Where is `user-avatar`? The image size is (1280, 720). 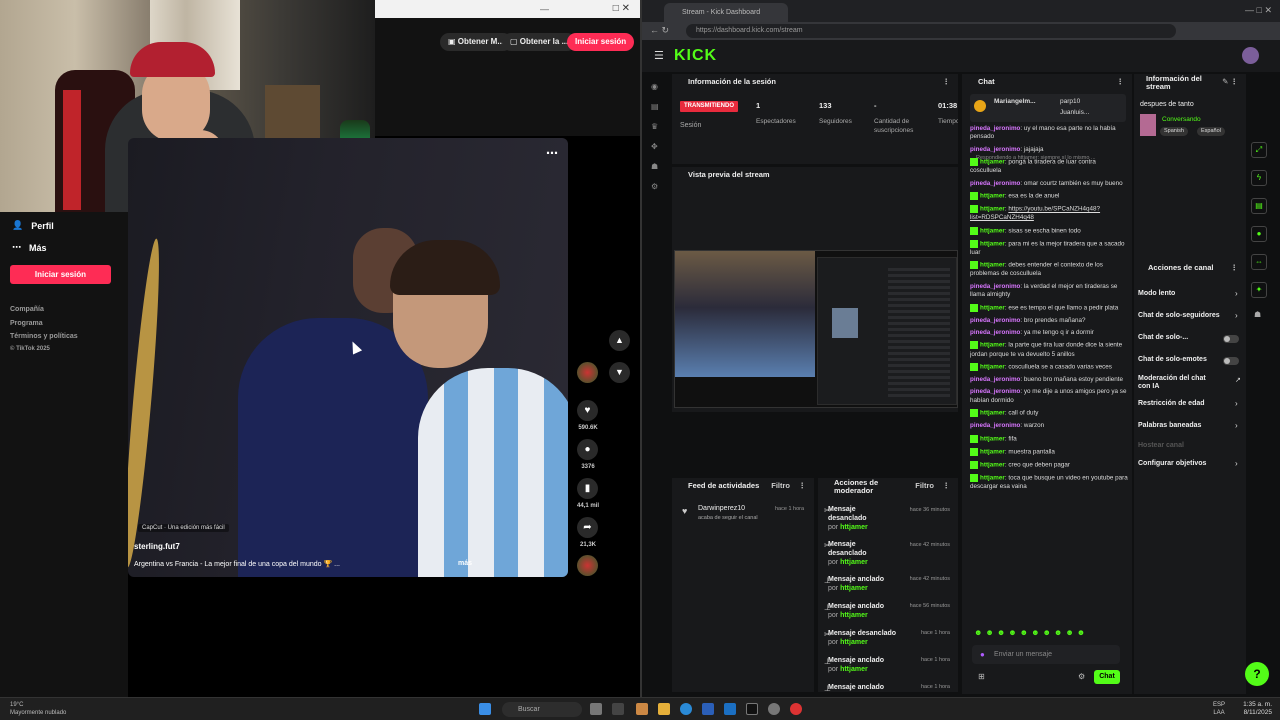
user-avatar is located at coordinates (1250, 55).